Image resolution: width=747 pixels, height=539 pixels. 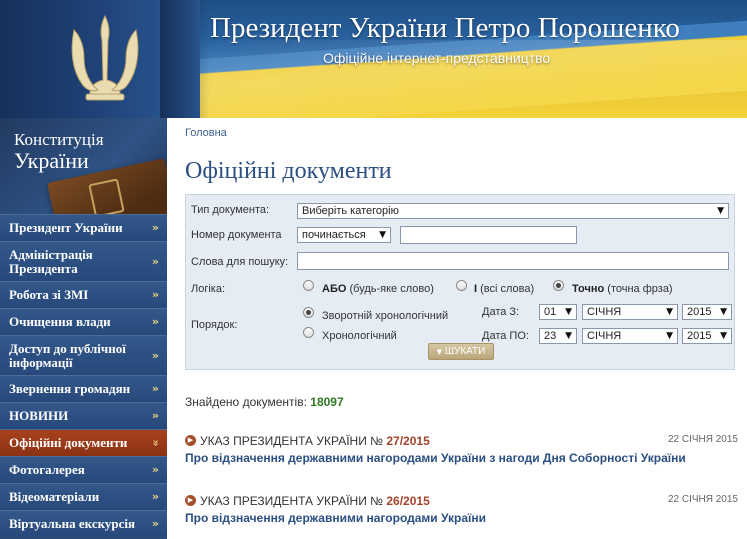 What do you see at coordinates (308, 332) in the screenshot?
I see `order-chrono-radio` at bounding box center [308, 332].